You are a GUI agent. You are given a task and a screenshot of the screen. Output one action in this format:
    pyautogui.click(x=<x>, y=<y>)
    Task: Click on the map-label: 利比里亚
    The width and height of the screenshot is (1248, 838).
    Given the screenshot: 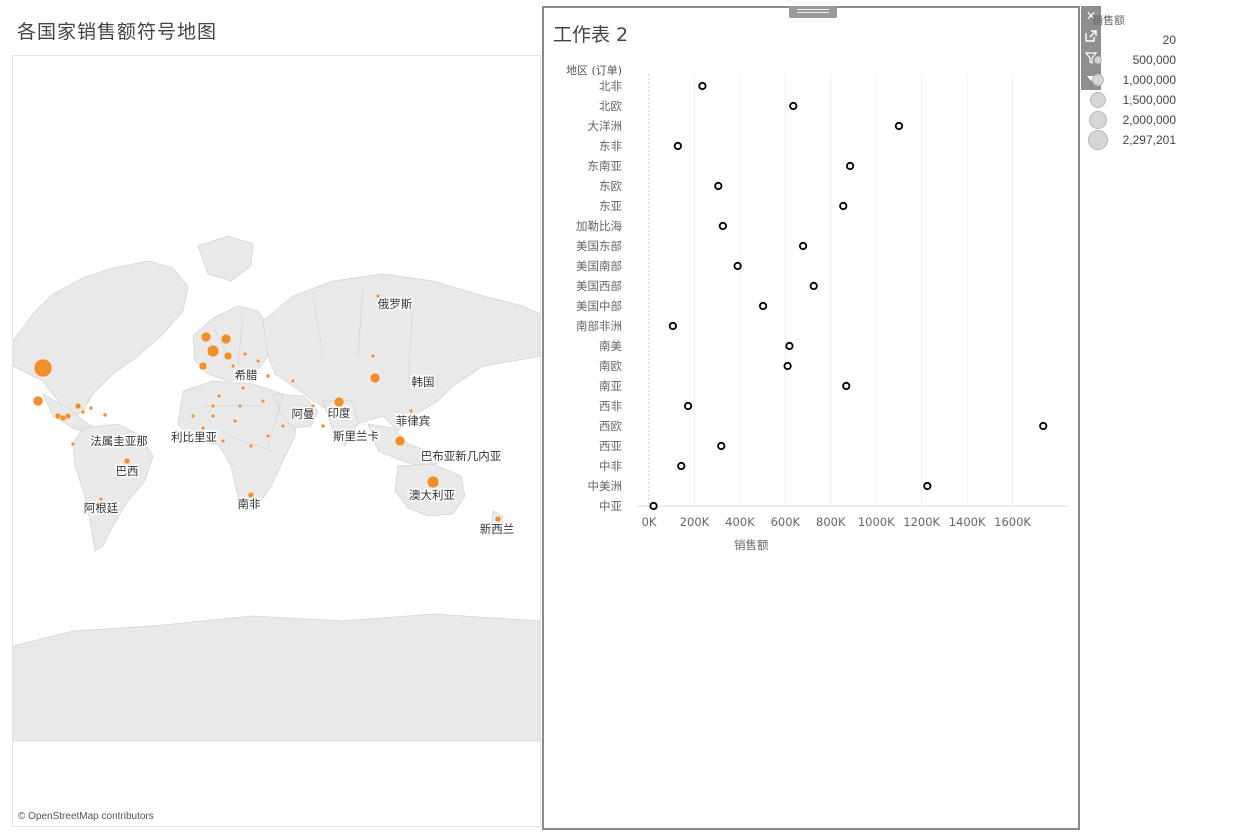 What is the action you would take?
    pyautogui.click(x=194, y=437)
    